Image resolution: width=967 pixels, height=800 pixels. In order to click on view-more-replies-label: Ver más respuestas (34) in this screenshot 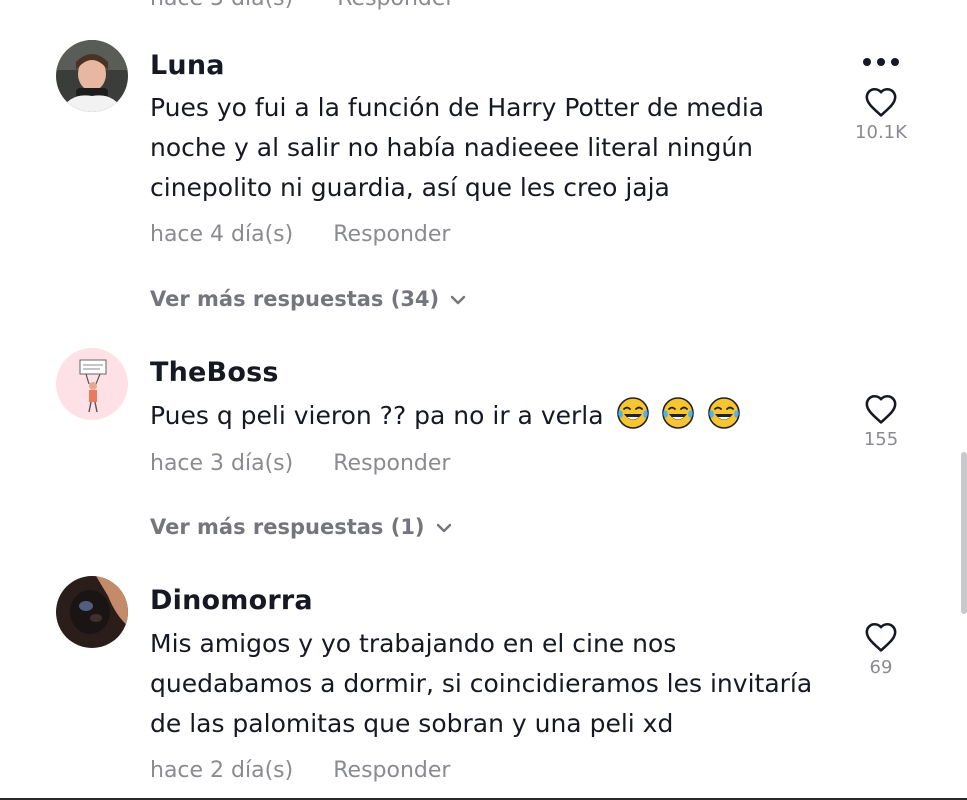, I will do `click(295, 299)`.